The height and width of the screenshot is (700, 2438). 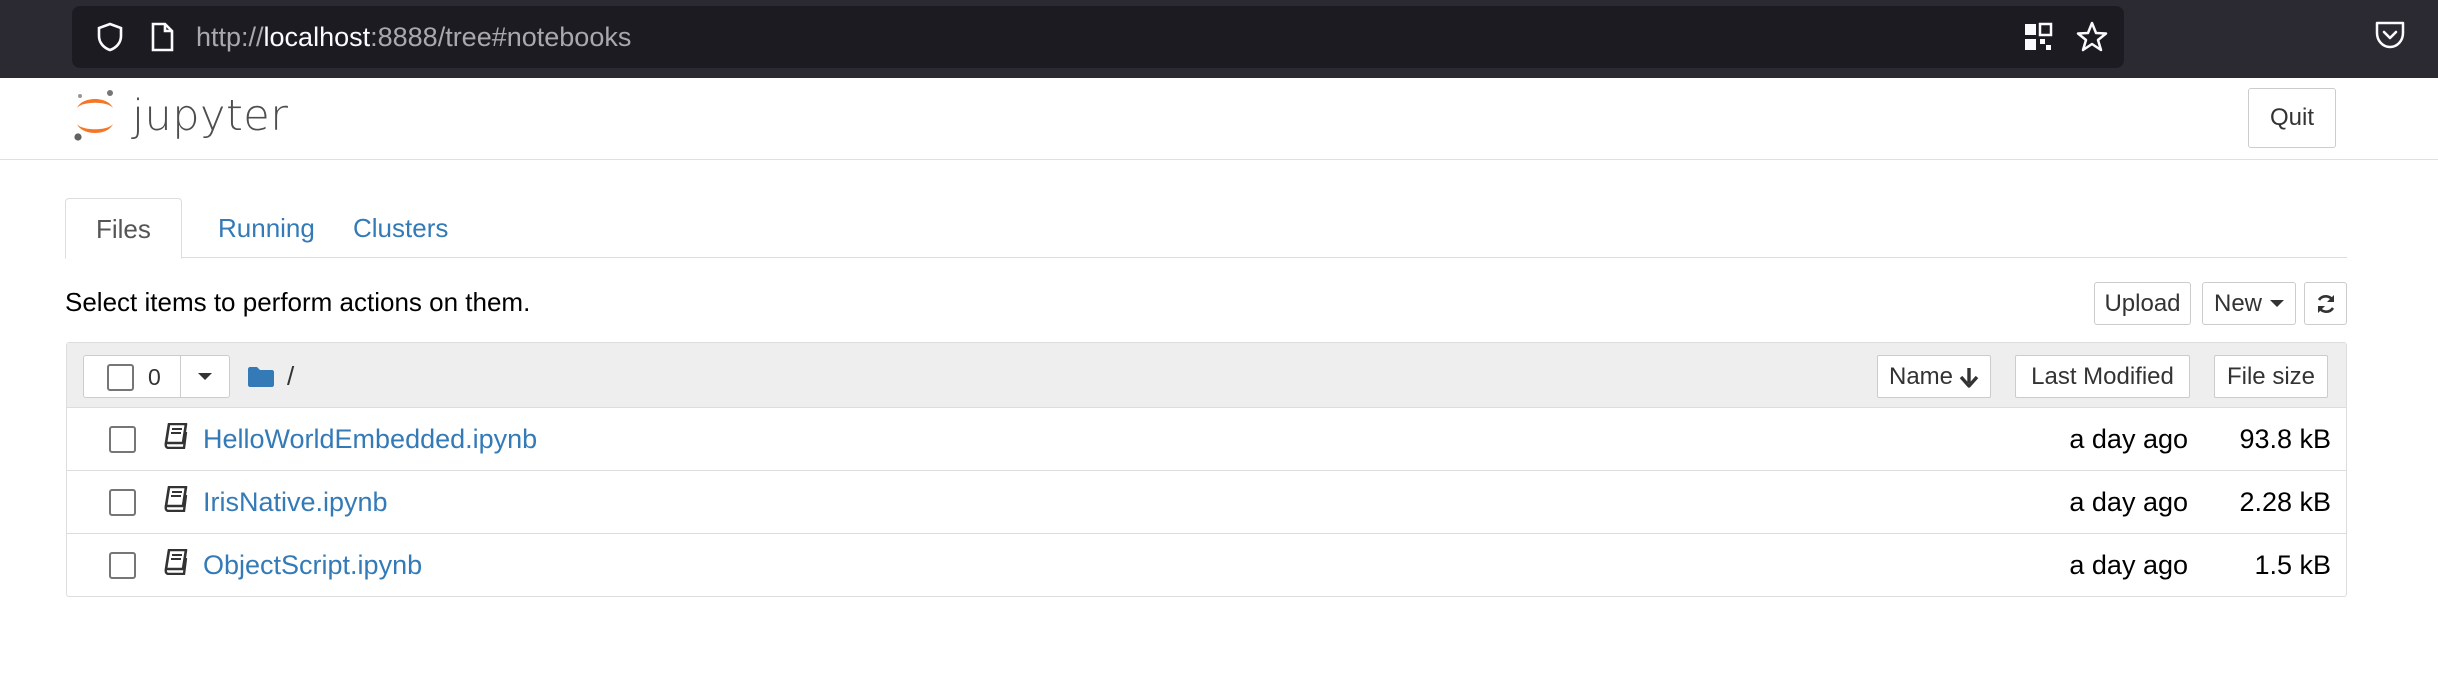 I want to click on file-link: HelloWorldEmbedded.ipynb, so click(x=370, y=439).